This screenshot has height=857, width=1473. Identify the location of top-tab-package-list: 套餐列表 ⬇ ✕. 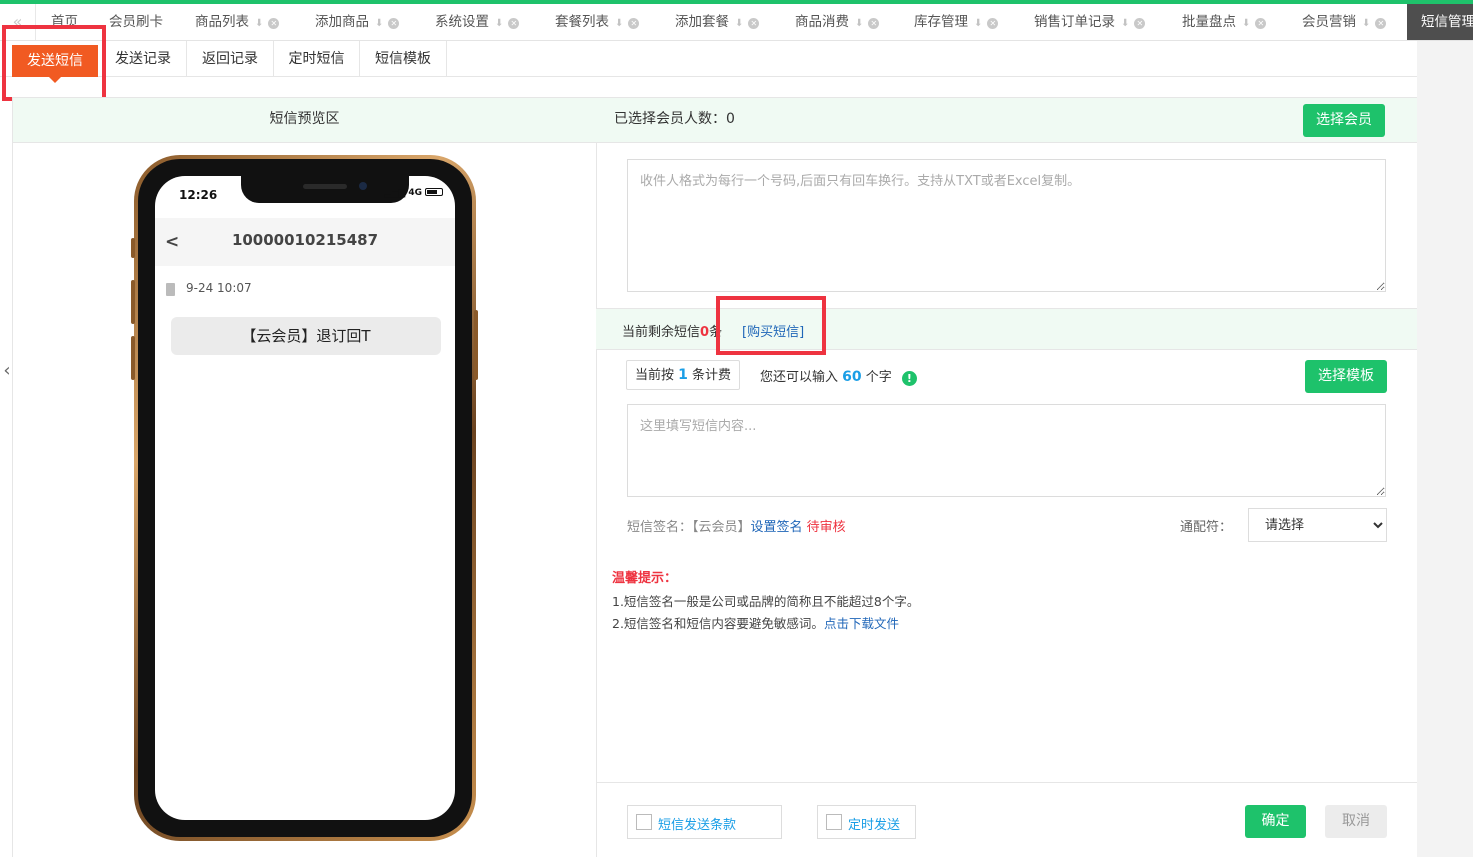
(597, 22).